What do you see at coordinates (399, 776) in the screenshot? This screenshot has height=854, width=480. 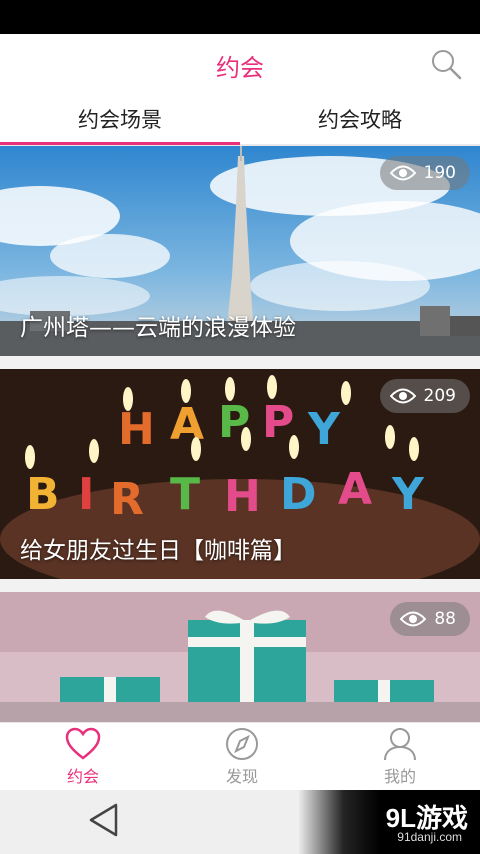 I see `nav-label: 我的` at bounding box center [399, 776].